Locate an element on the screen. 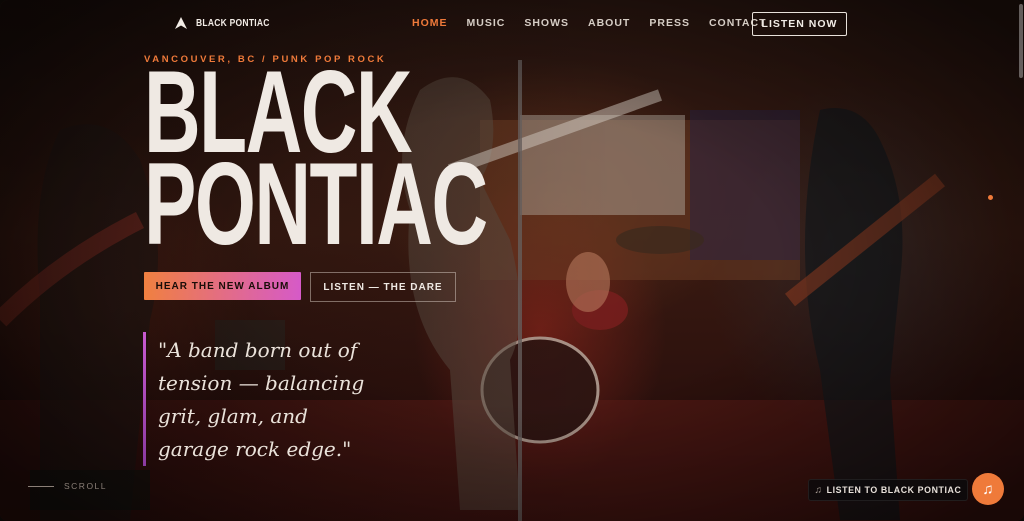  slide-indicator-dot is located at coordinates (990, 197).